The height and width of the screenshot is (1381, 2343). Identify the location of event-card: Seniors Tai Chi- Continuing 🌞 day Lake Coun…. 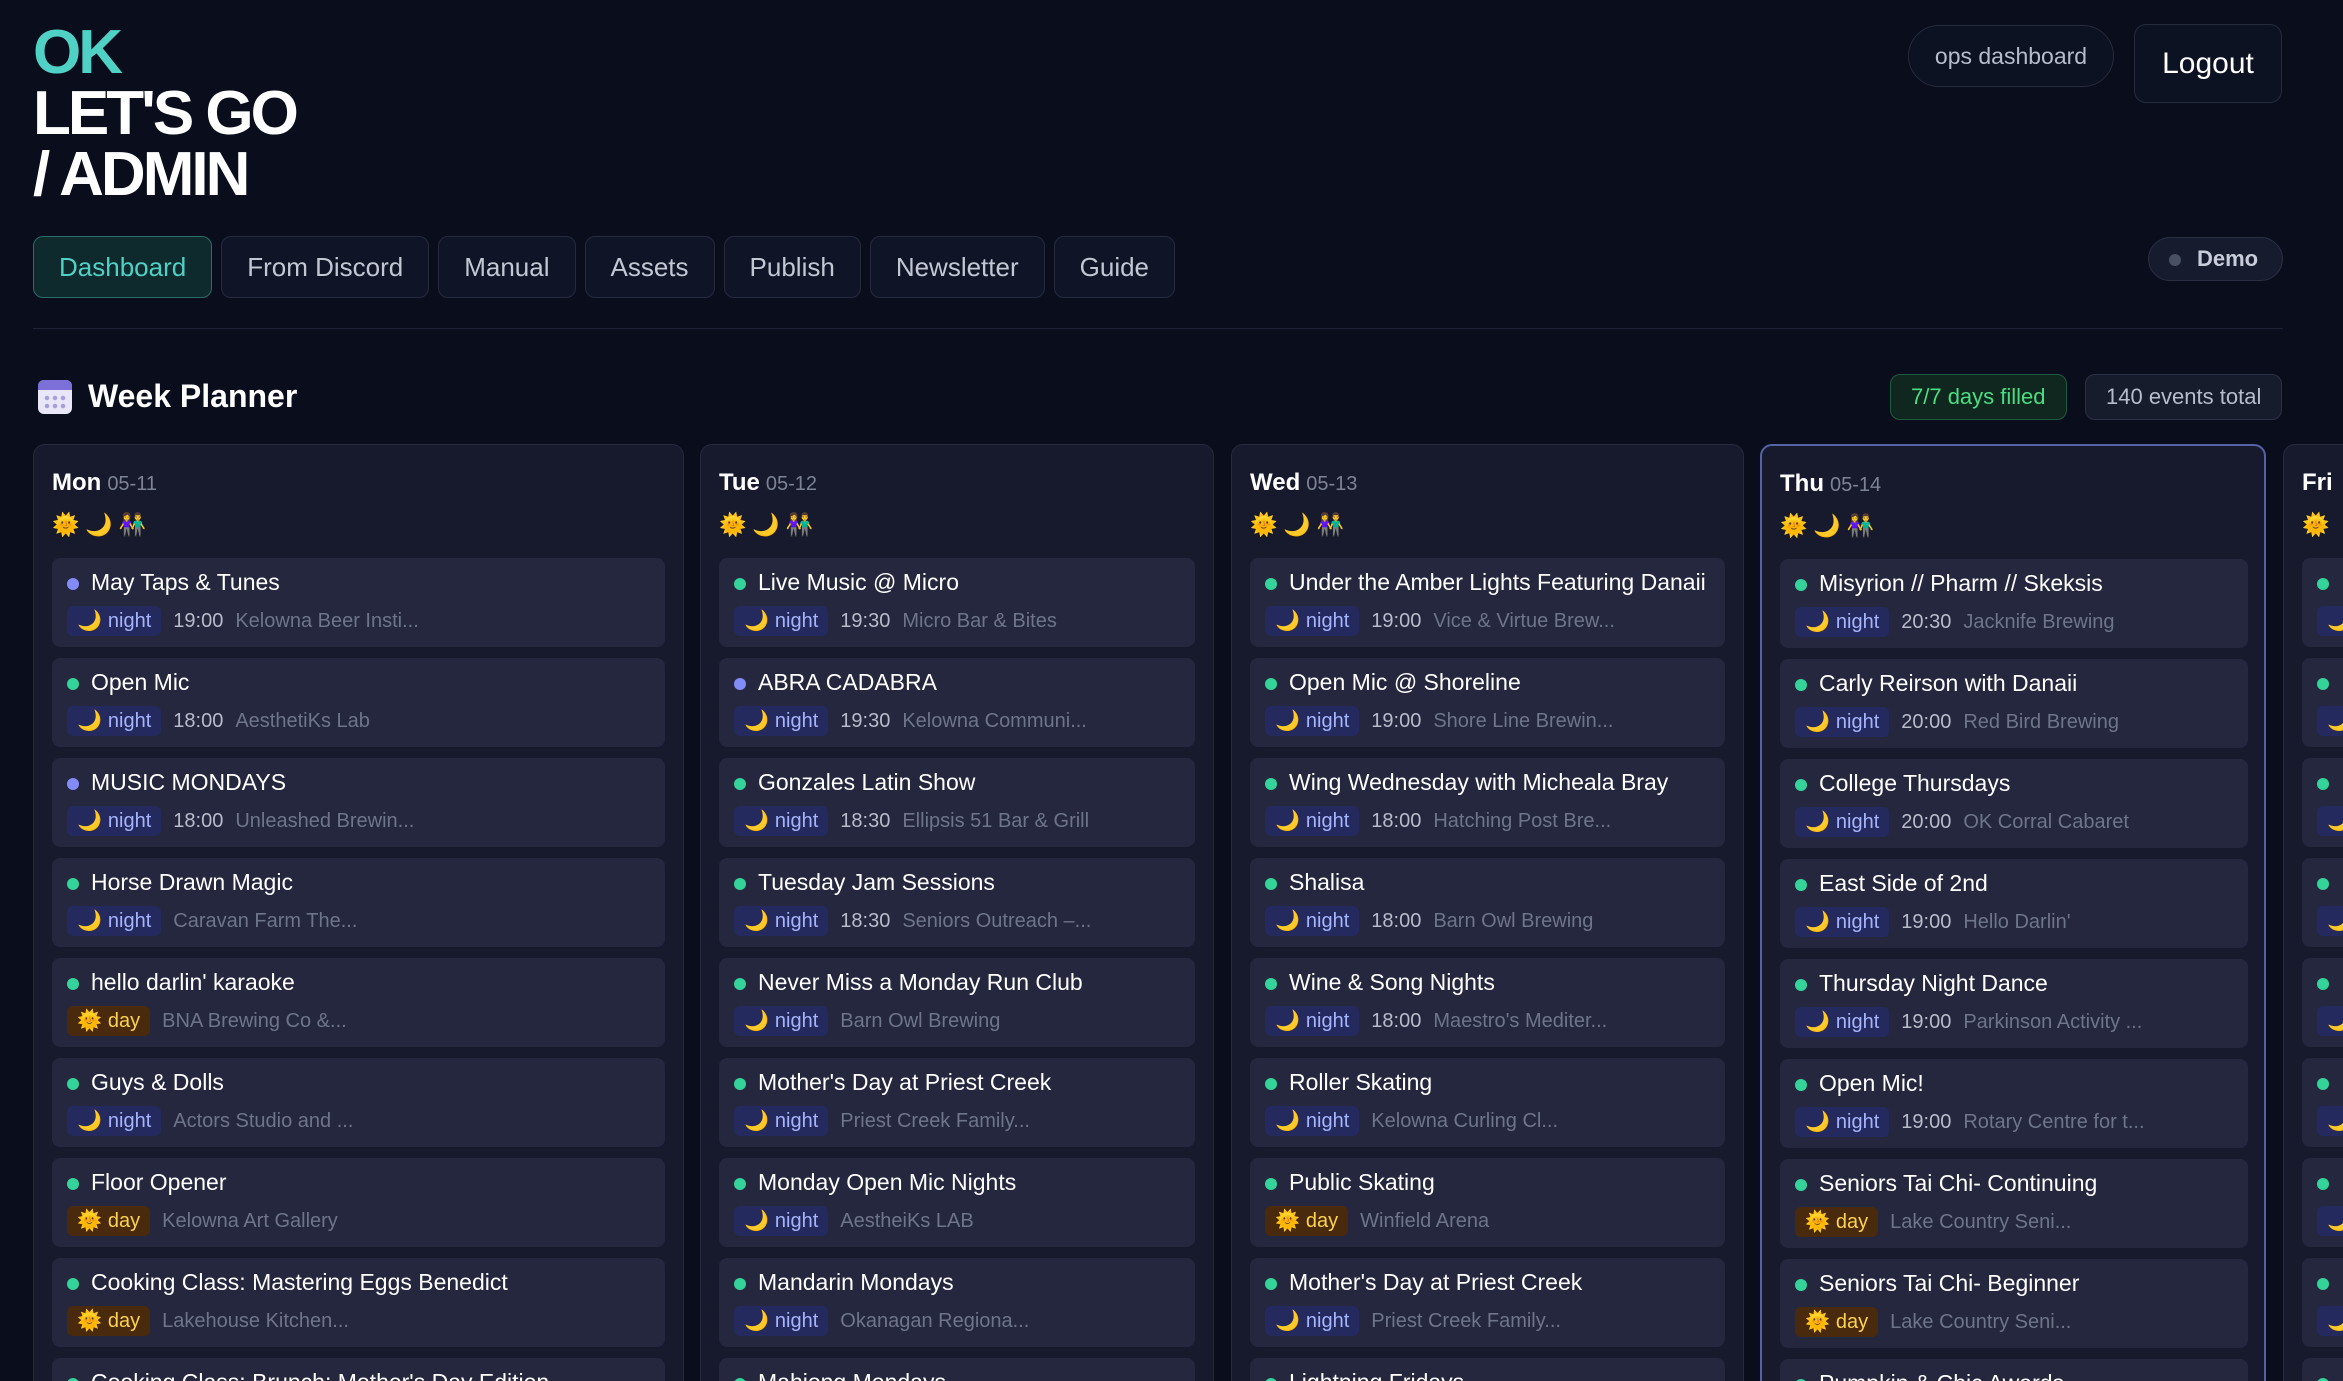
(2014, 1203).